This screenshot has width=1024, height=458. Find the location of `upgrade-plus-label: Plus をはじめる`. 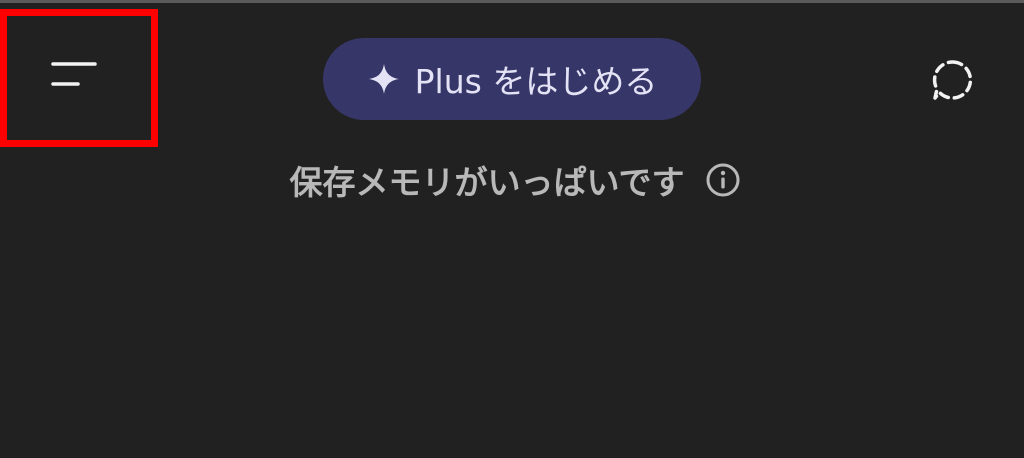

upgrade-plus-label: Plus をはじめる is located at coordinates (536, 81).